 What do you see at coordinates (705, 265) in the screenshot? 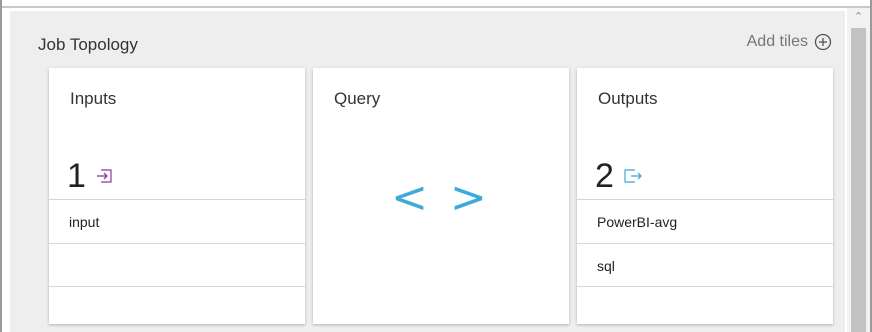
I see `output-list-item: sql` at bounding box center [705, 265].